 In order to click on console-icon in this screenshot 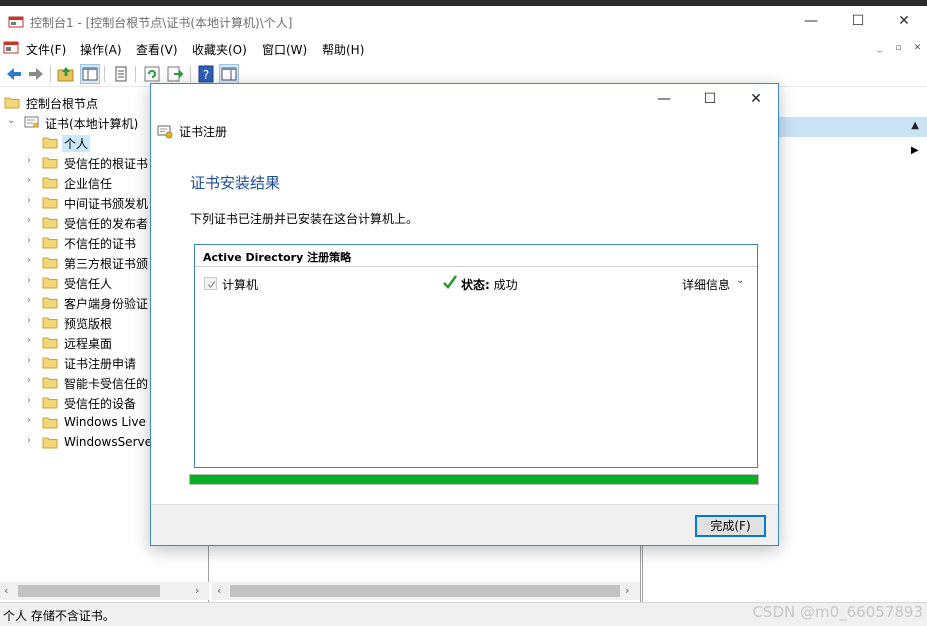, I will do `click(11, 48)`.